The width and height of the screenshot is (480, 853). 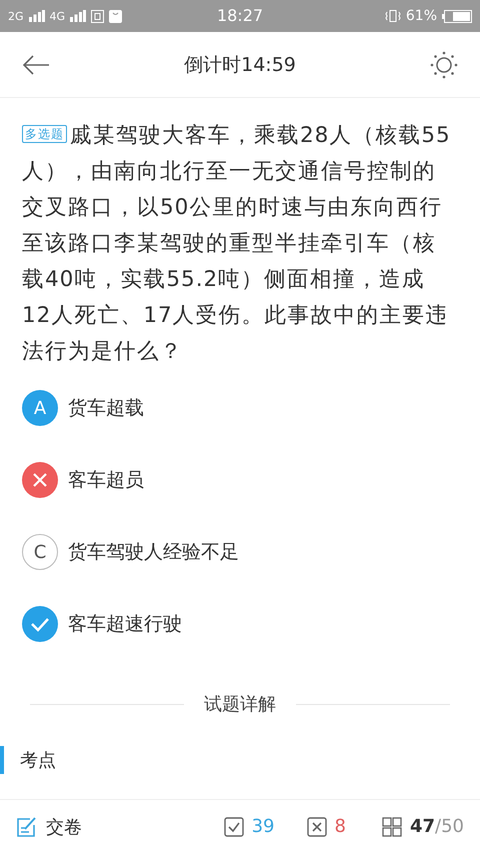 I want to click on battery-icon, so click(x=457, y=16).